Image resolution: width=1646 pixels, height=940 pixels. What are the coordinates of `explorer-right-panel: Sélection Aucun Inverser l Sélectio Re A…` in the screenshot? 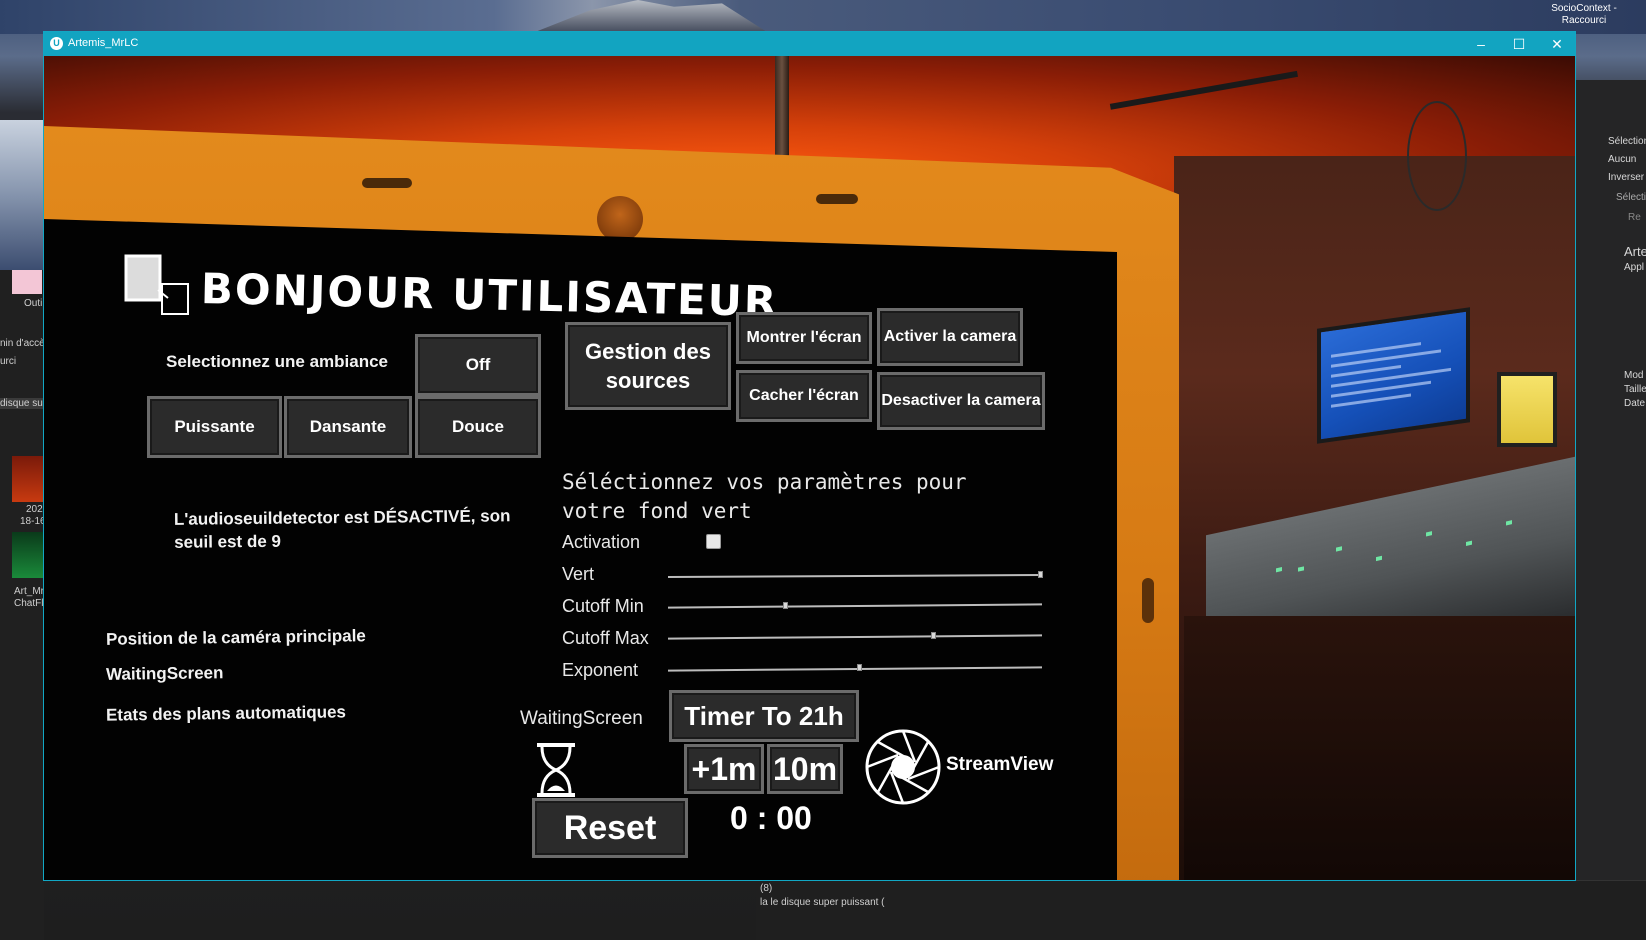 It's located at (1610, 510).